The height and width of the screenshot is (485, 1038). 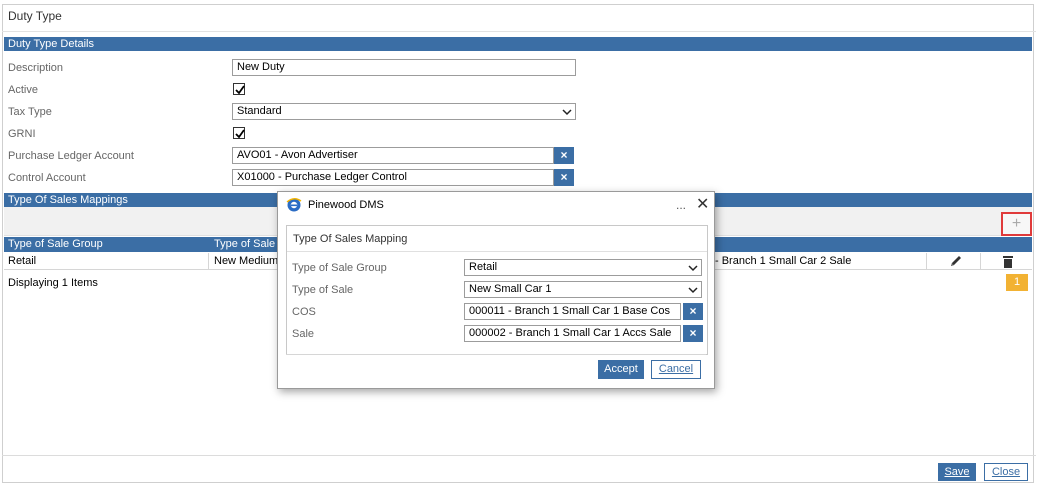 I want to click on column-header-type-of-sale: Type of Sale, so click(x=244, y=244).